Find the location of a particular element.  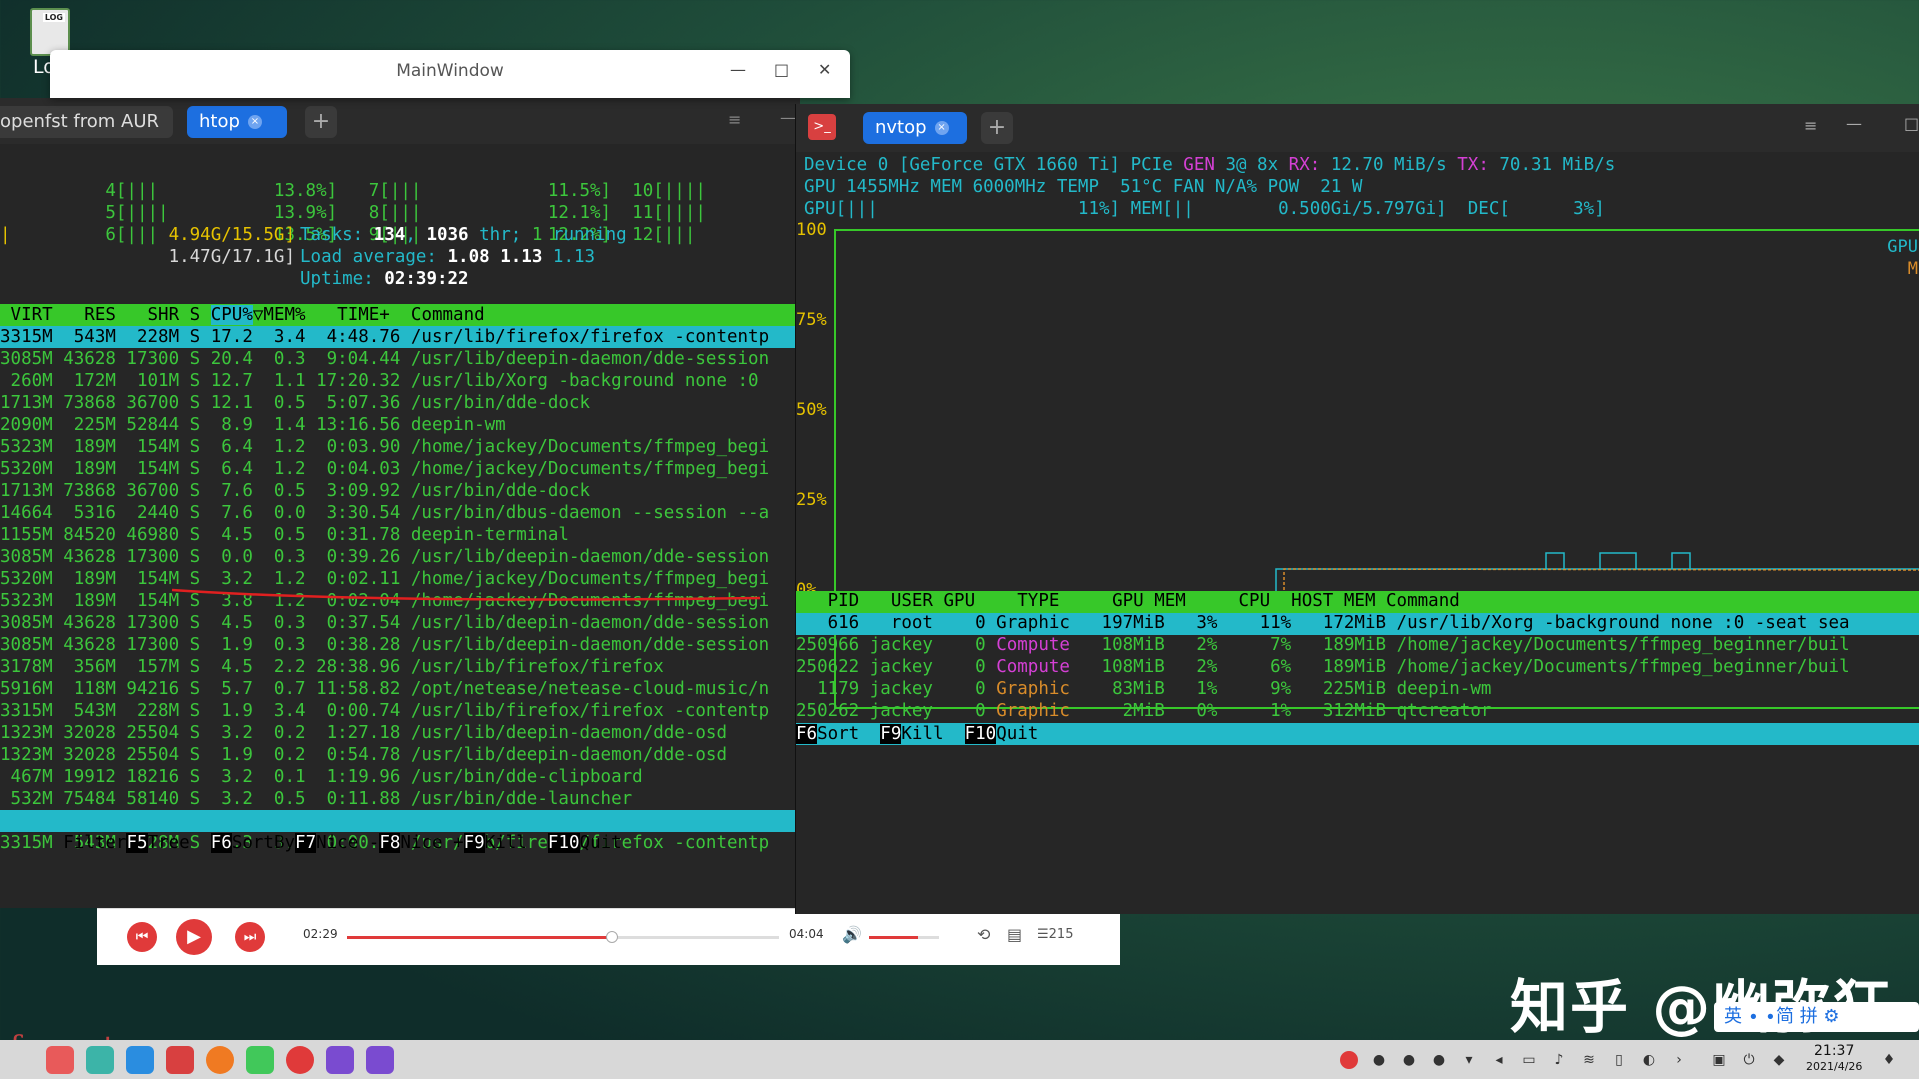

chevron-right-icon: › is located at coordinates (1679, 1060).